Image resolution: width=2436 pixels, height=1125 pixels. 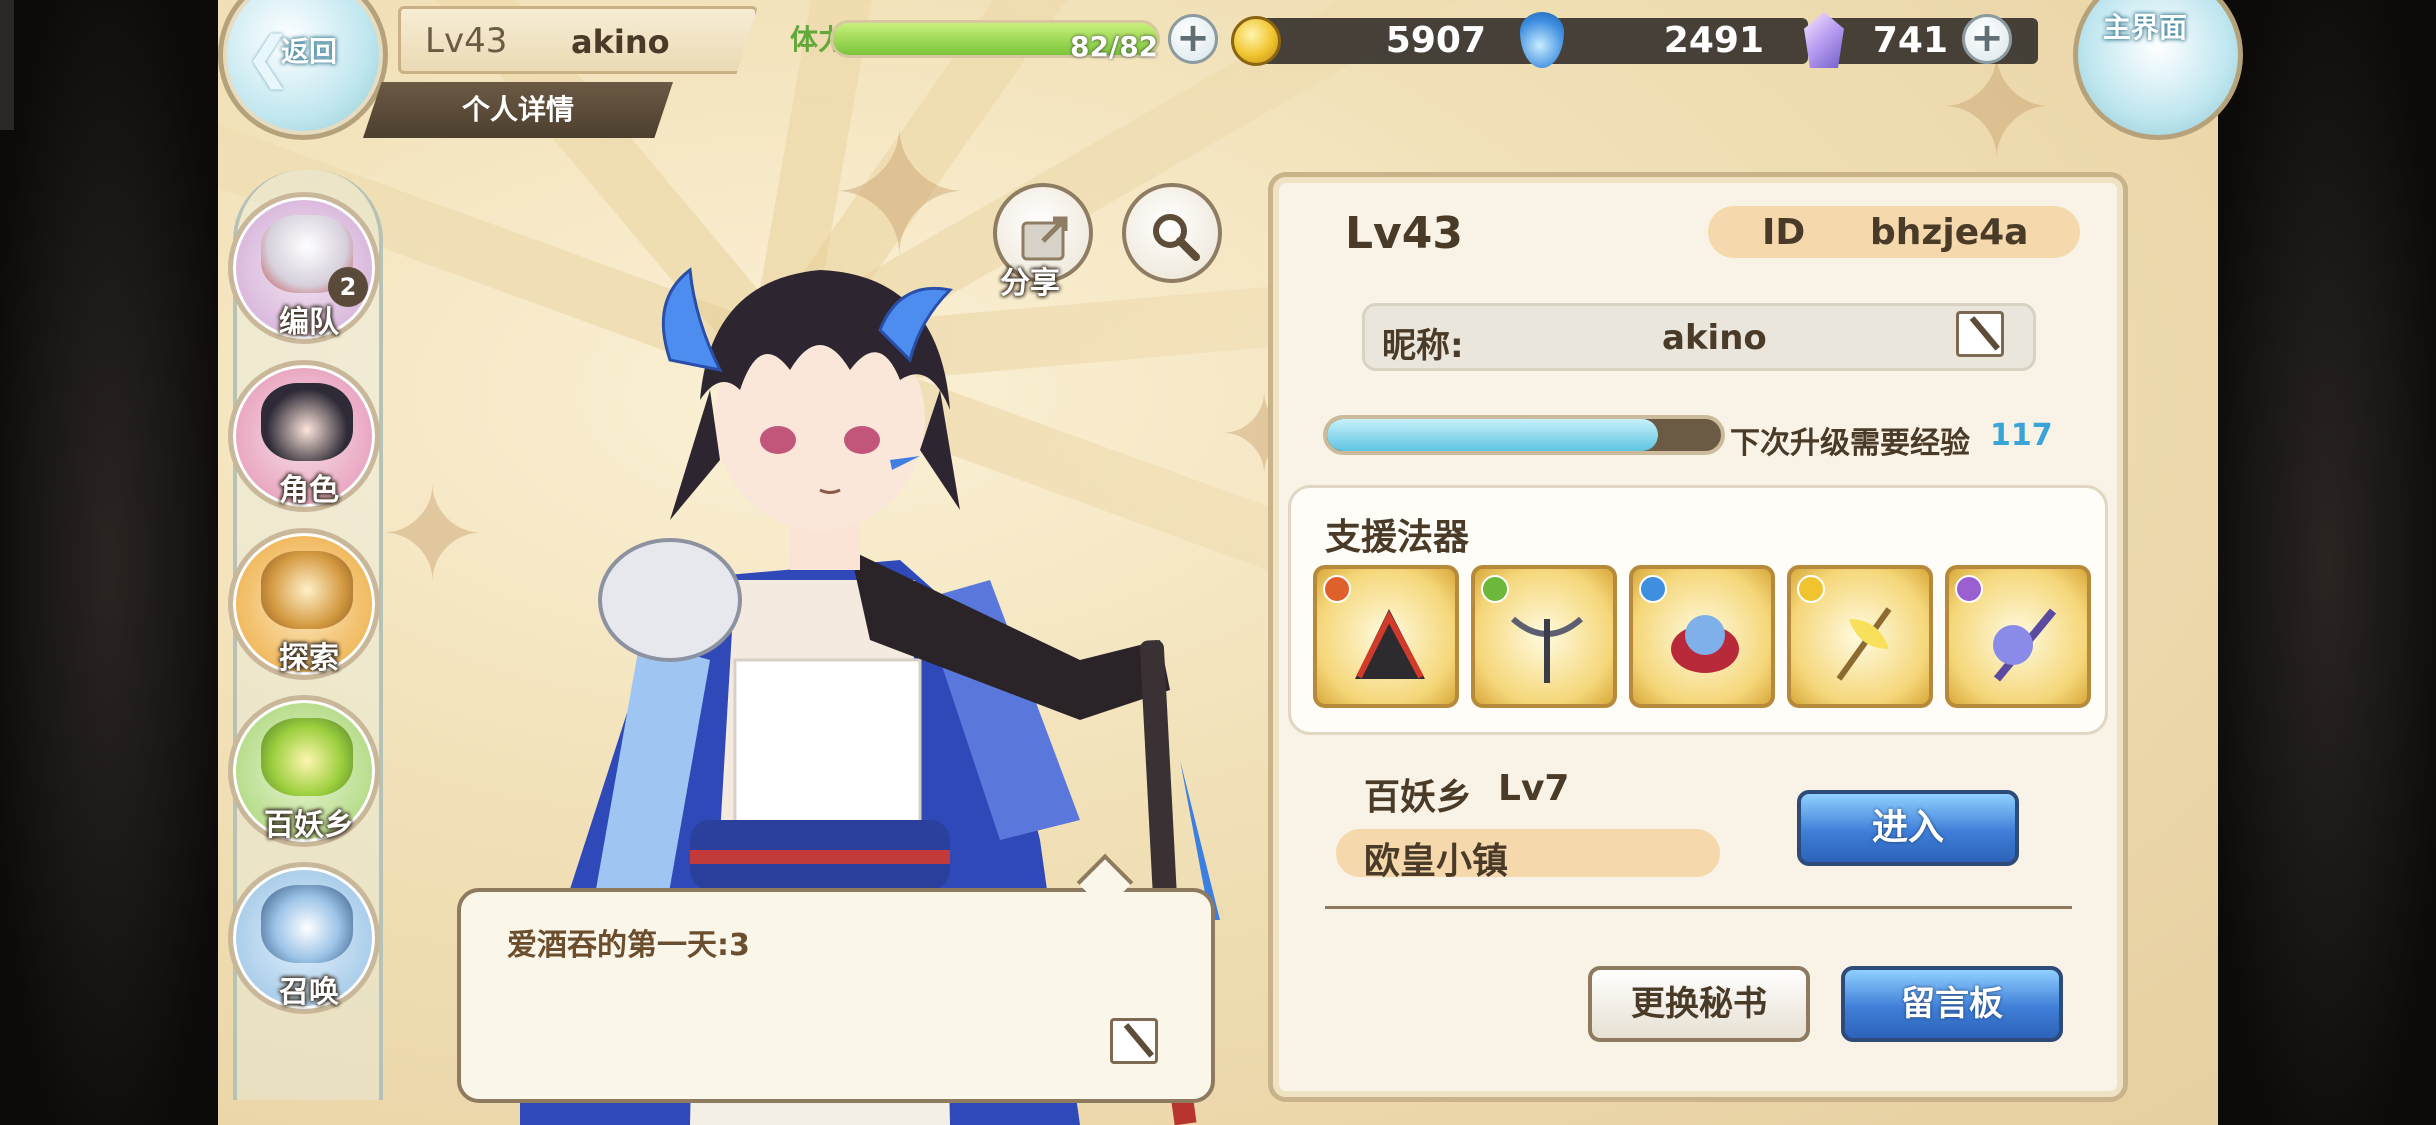 I want to click on golden-lily-sword-icon, so click(x=1864, y=644).